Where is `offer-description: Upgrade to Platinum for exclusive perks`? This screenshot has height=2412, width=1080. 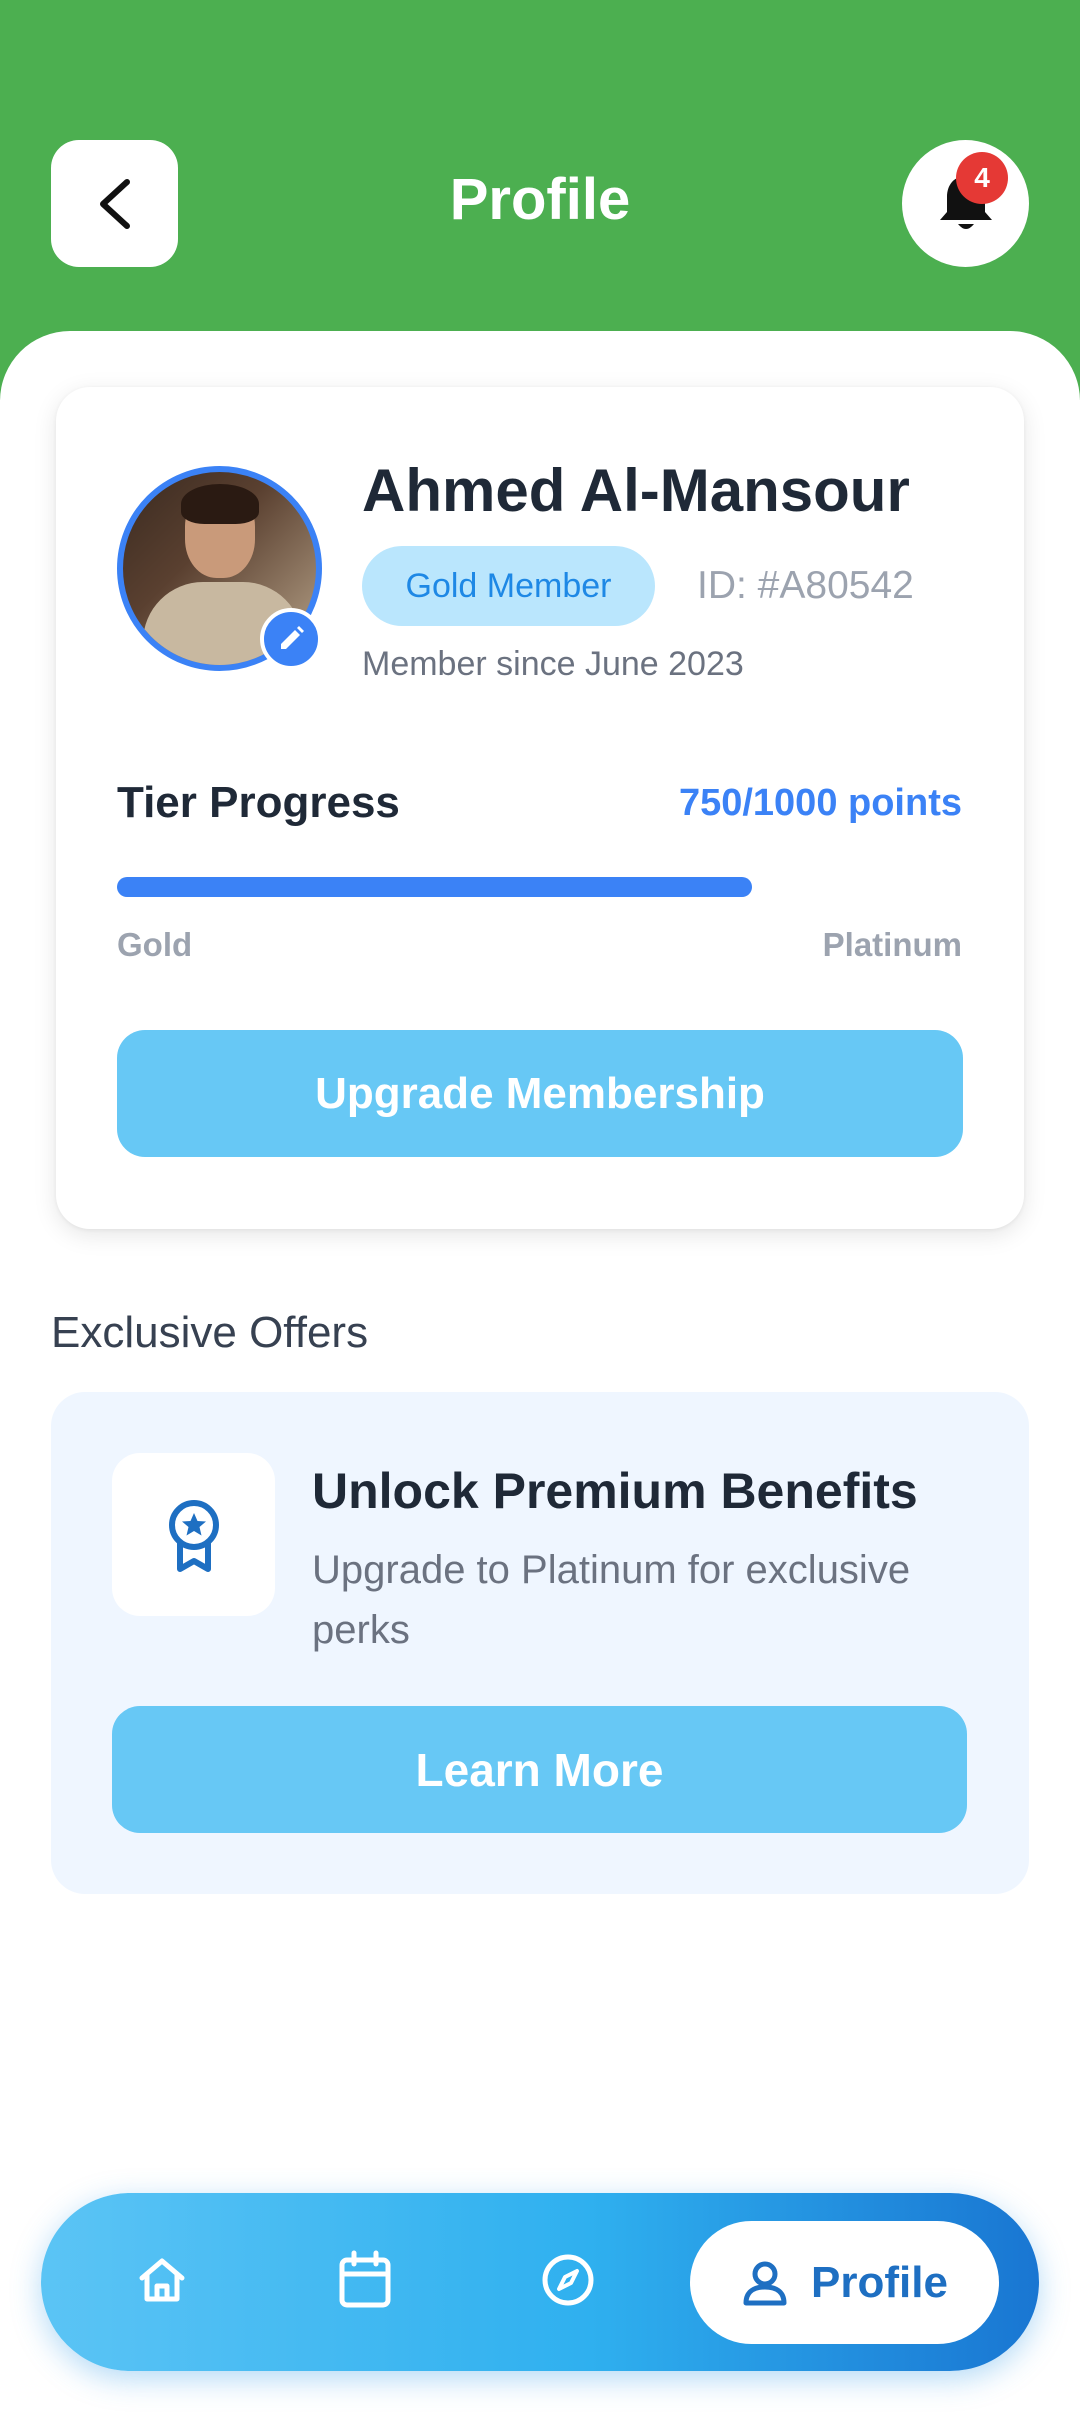
offer-description: Upgrade to Platinum for exclusive perks is located at coordinates (611, 1600).